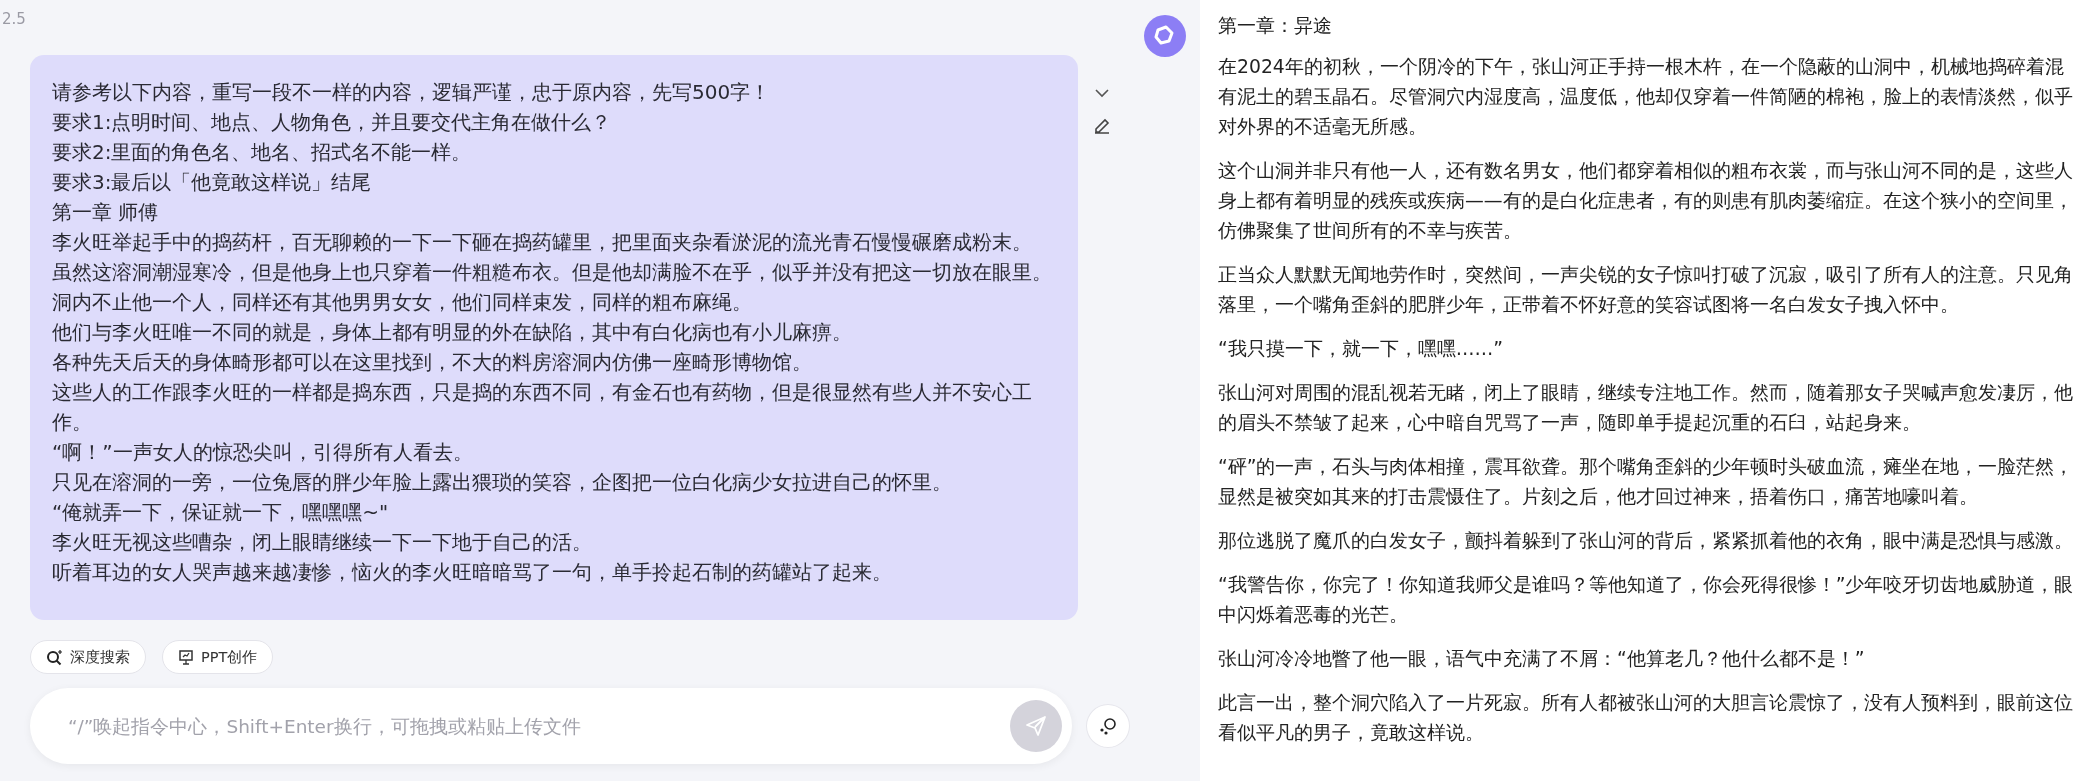  What do you see at coordinates (1646, 600) in the screenshot?
I see `reply-paragraph: “我警告你，你完了！你知道我师父是谁吗？等他知道了，你会死得很惨！”少年咬牙切齿地威胁道，眼中闪烁着恶毒的光芒。` at bounding box center [1646, 600].